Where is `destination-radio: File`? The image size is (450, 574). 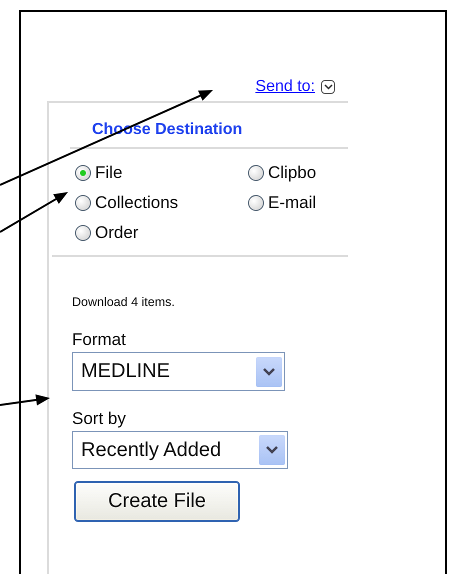 destination-radio: File is located at coordinates (161, 173).